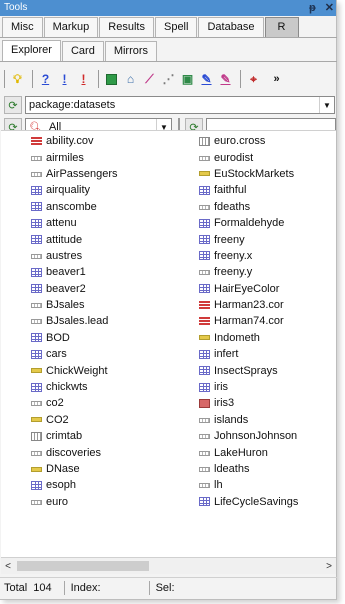 The image size is (345, 604). Describe the element at coordinates (74, 256) in the screenshot. I see `list-item: austres` at that location.